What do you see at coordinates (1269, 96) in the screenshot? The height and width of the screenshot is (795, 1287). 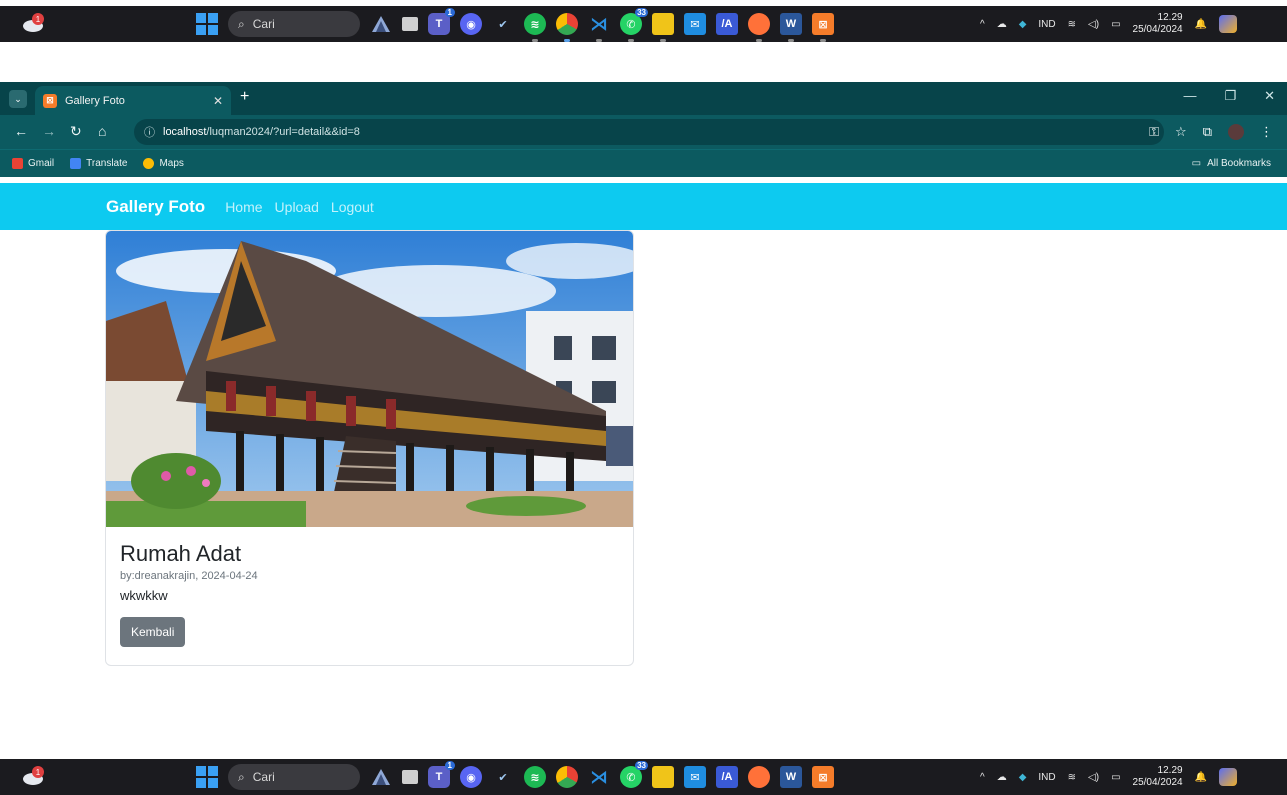 I see `close-window-icon: ✕` at bounding box center [1269, 96].